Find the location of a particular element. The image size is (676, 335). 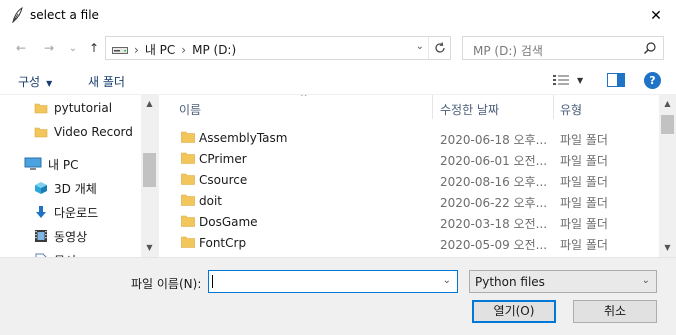

sidebar-item-label: 3D 개체 is located at coordinates (75, 188).